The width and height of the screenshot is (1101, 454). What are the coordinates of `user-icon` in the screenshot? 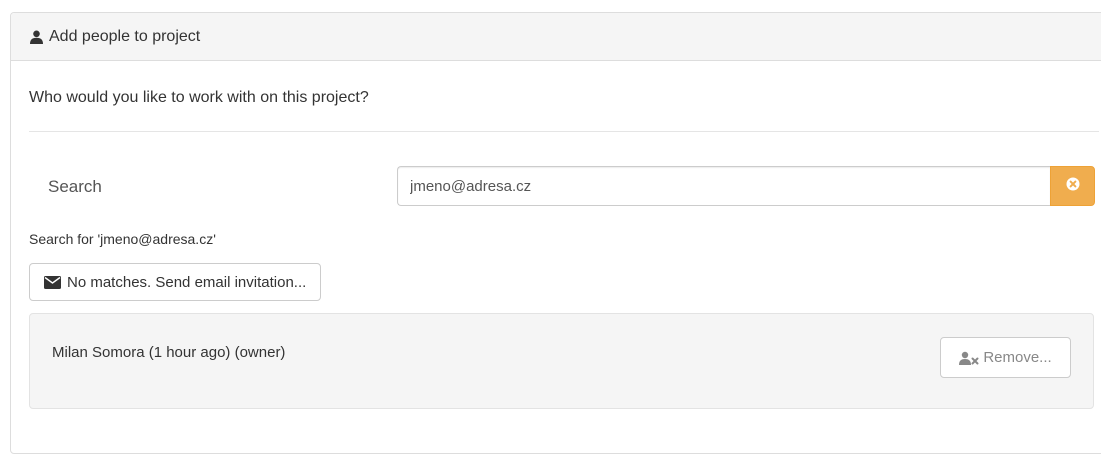 It's located at (36, 37).